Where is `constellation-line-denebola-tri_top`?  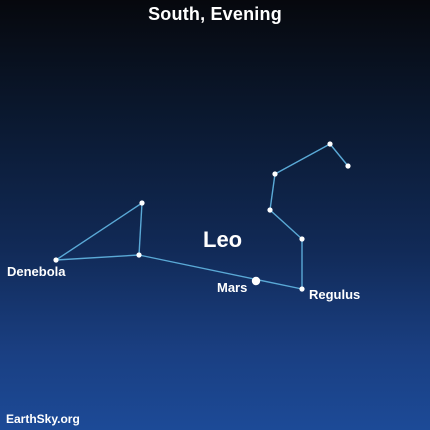
constellation-line-denebola-tri_top is located at coordinates (99, 231).